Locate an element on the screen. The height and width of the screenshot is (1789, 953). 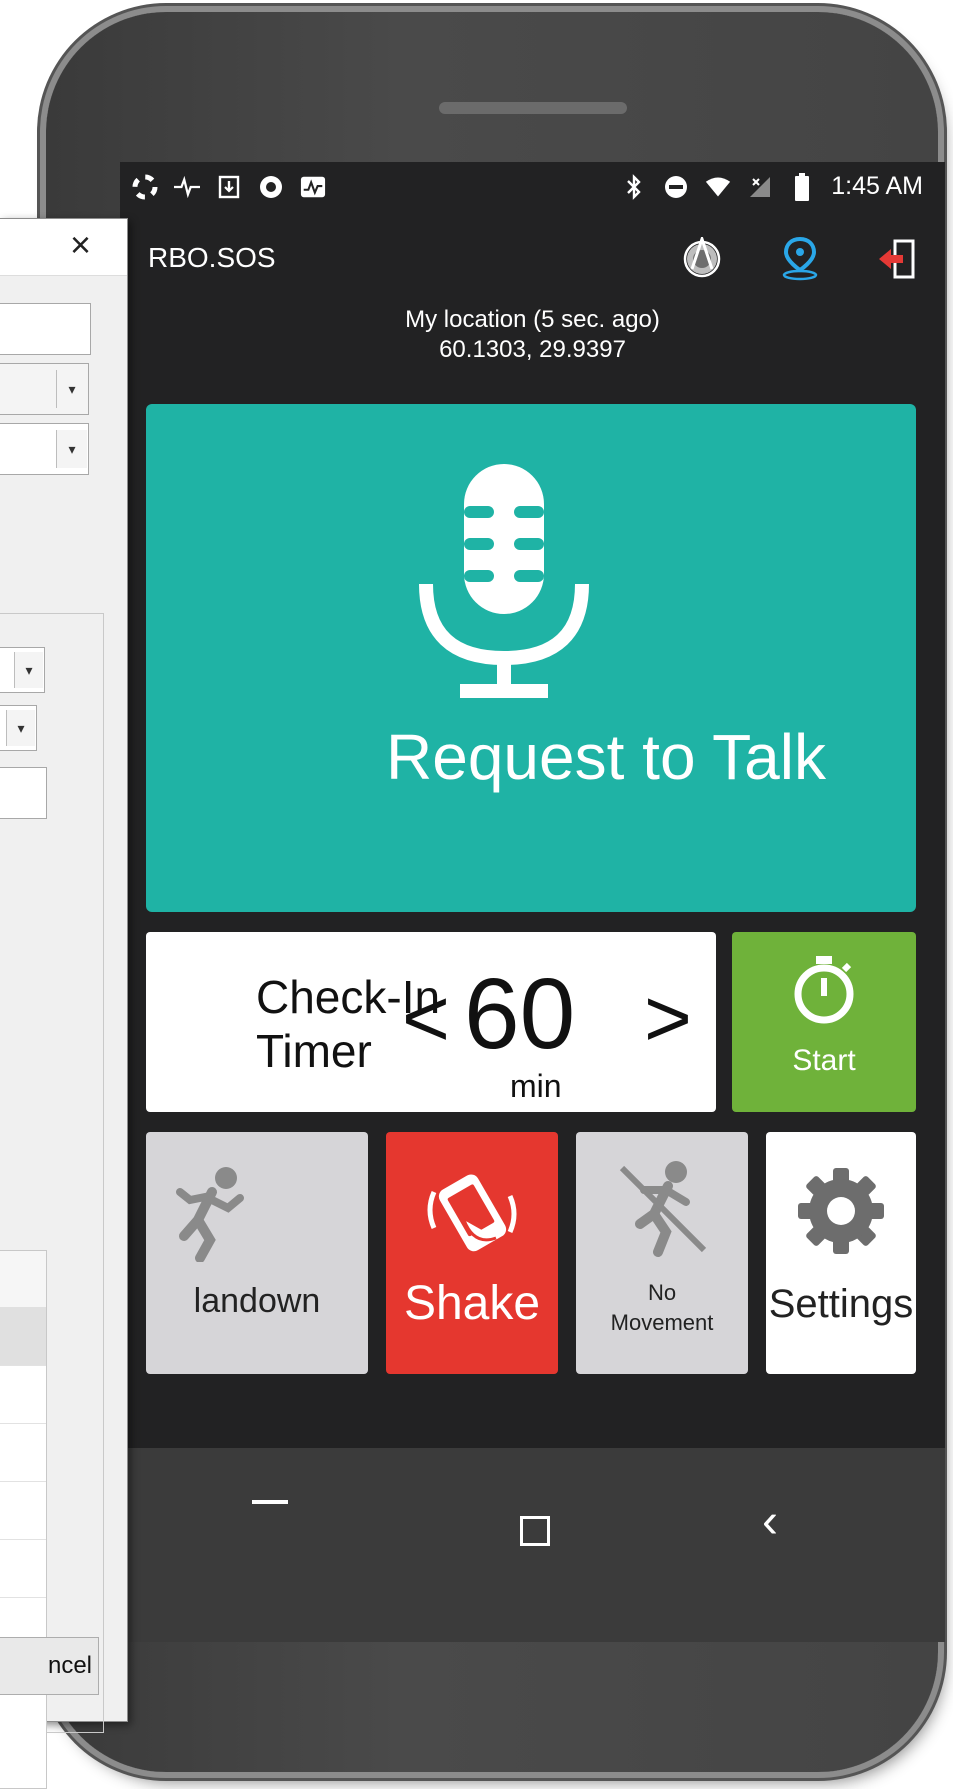
location-age: My location (5 sec. ago) is located at coordinates (532, 319).